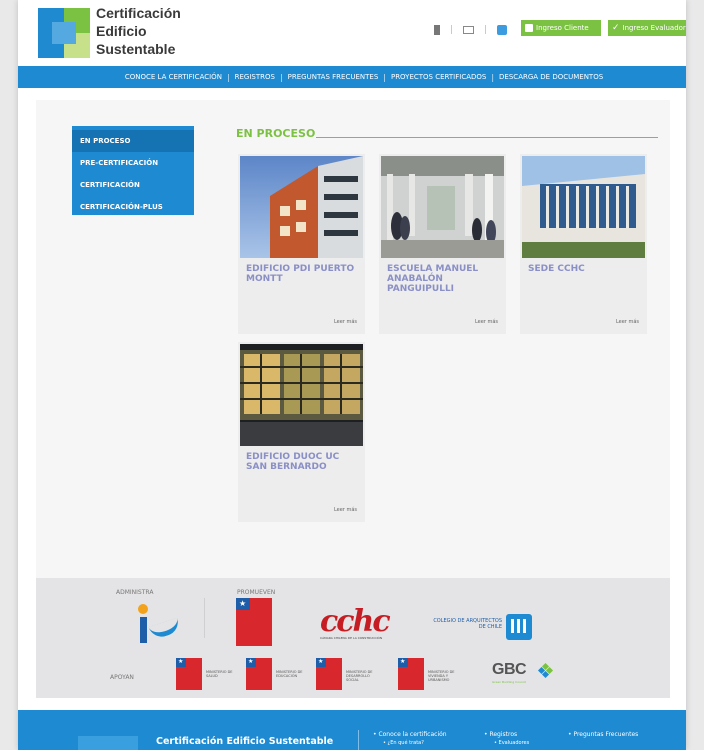  What do you see at coordinates (437, 30) in the screenshot?
I see `facebook-icon` at bounding box center [437, 30].